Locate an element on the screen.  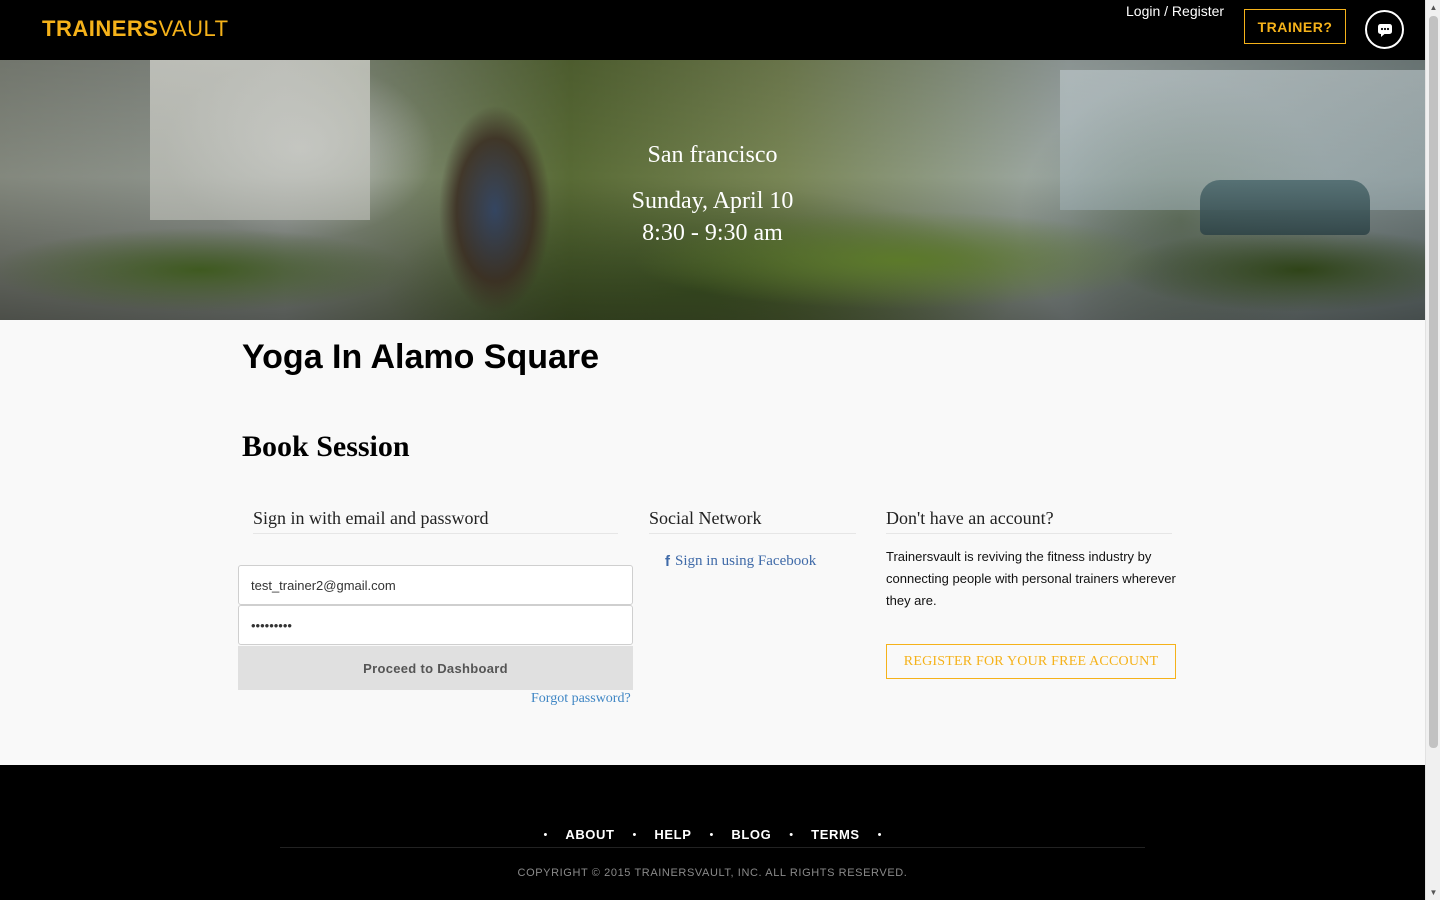
signin-heading: Sign in with email and password is located at coordinates (435, 520).